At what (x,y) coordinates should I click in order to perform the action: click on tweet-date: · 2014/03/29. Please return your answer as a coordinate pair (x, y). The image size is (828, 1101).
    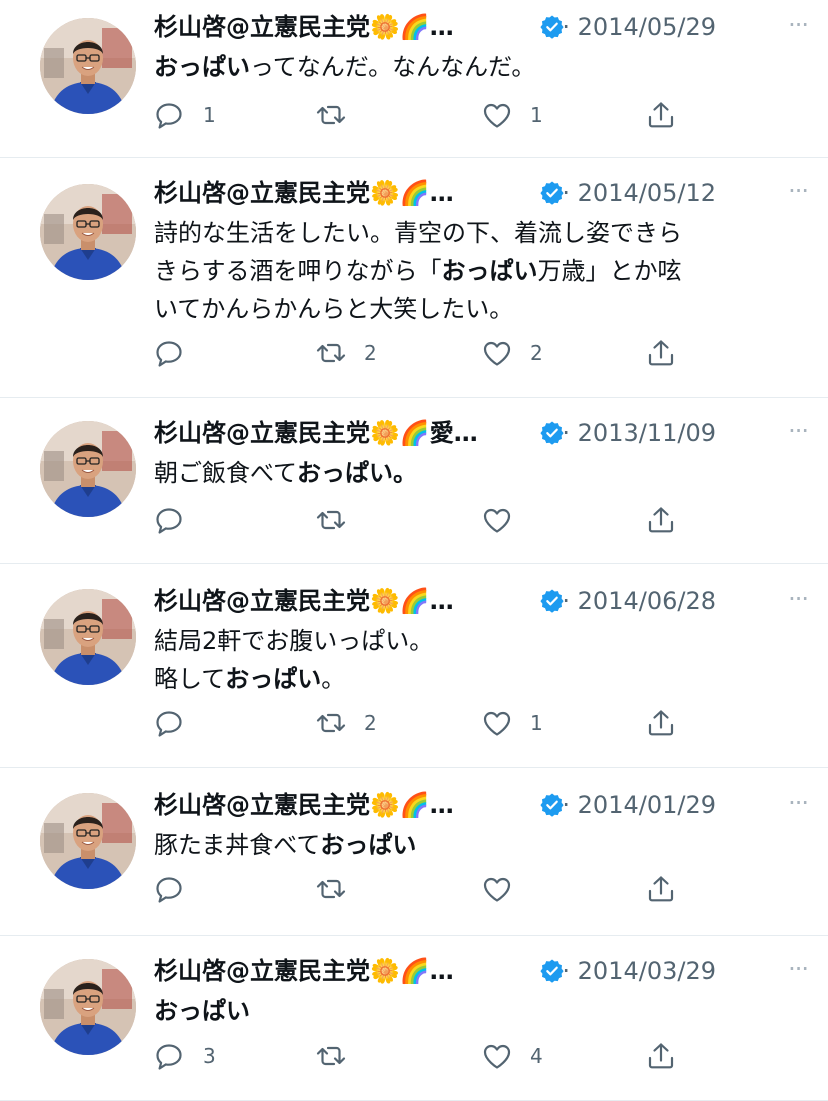
    Looking at the image, I should click on (639, 971).